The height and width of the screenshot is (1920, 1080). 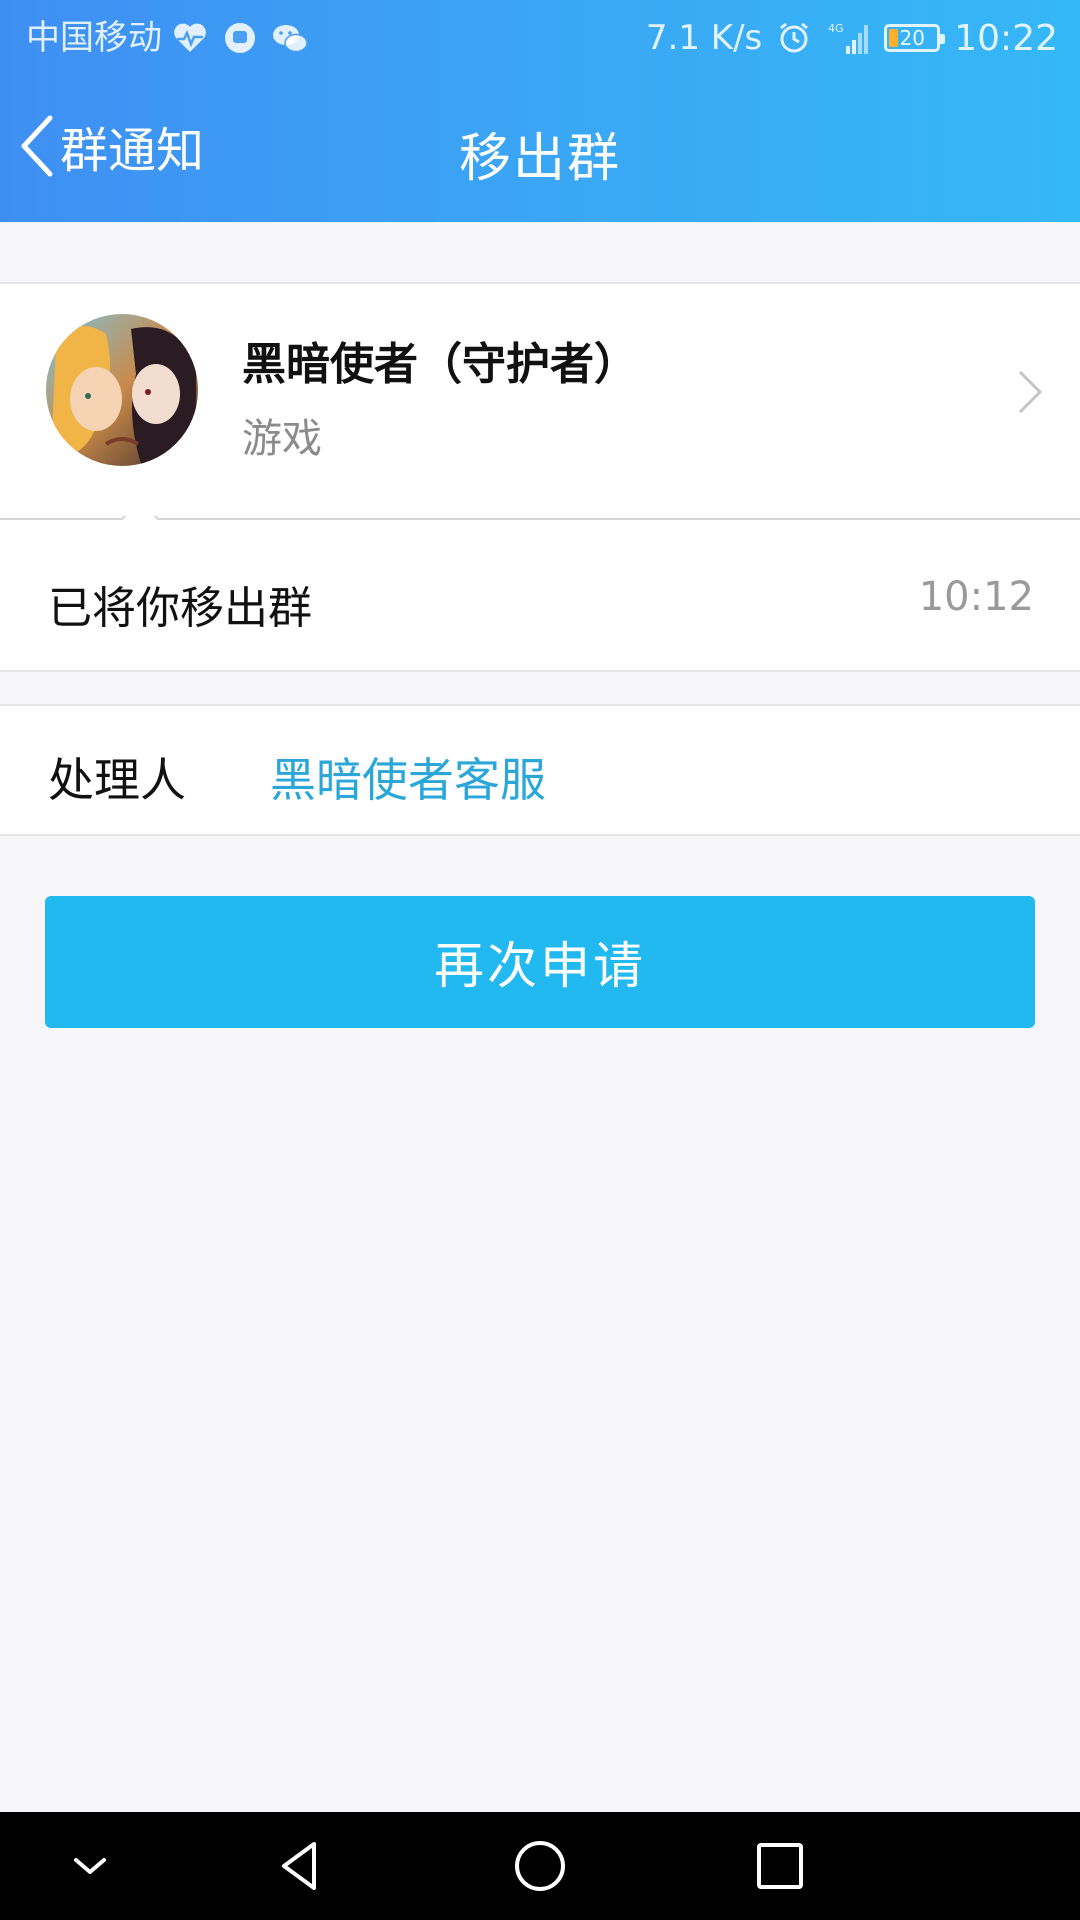 What do you see at coordinates (282, 439) in the screenshot?
I see `group-category: 游戏` at bounding box center [282, 439].